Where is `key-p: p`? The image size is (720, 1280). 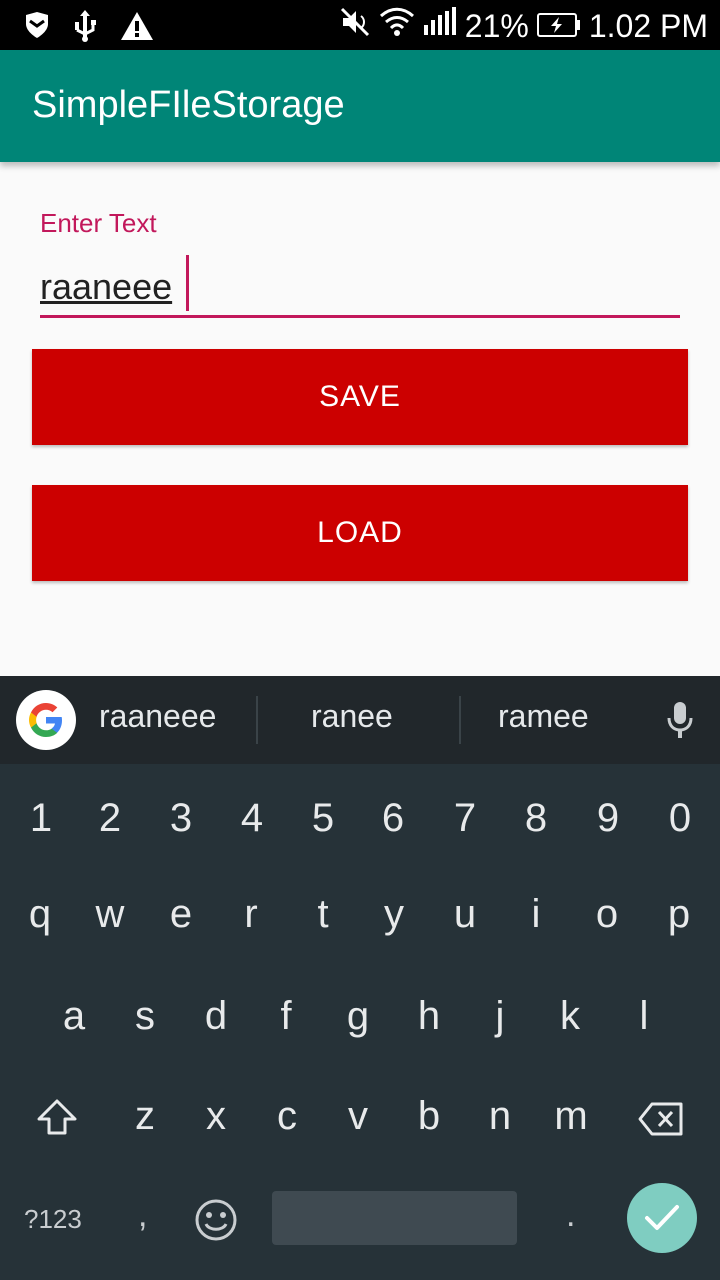 key-p: p is located at coordinates (679, 914).